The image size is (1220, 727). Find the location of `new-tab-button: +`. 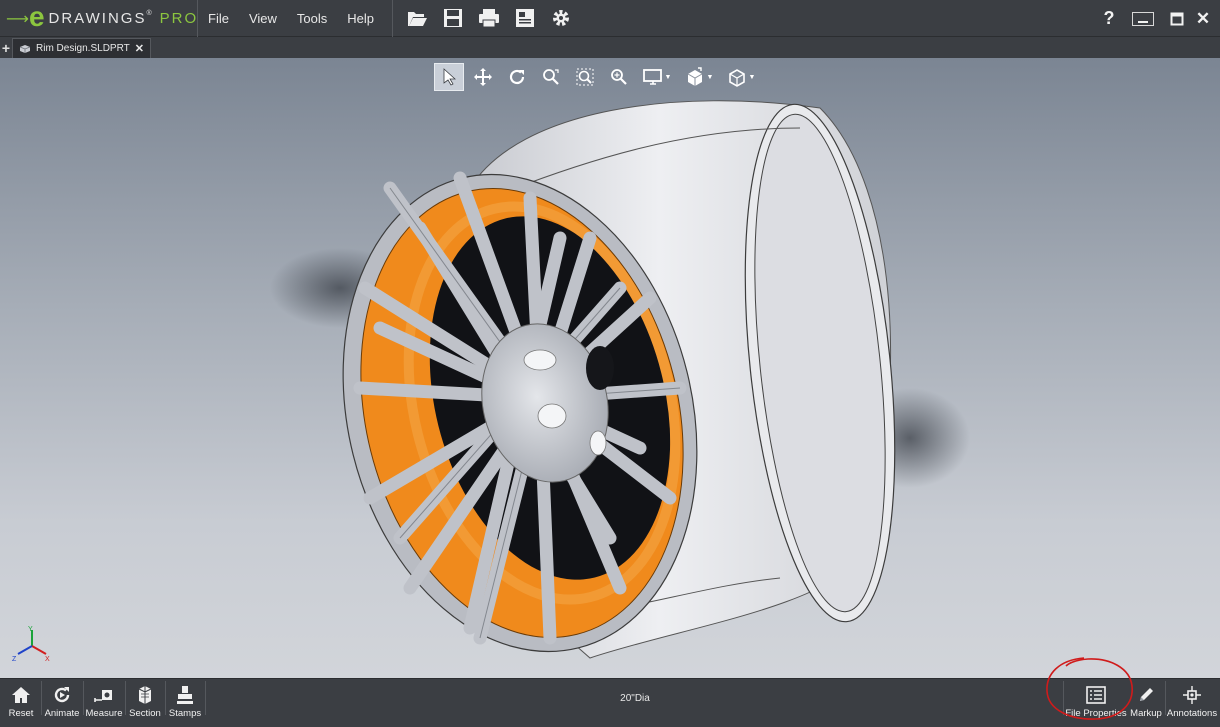

new-tab-button: + is located at coordinates (6, 48).